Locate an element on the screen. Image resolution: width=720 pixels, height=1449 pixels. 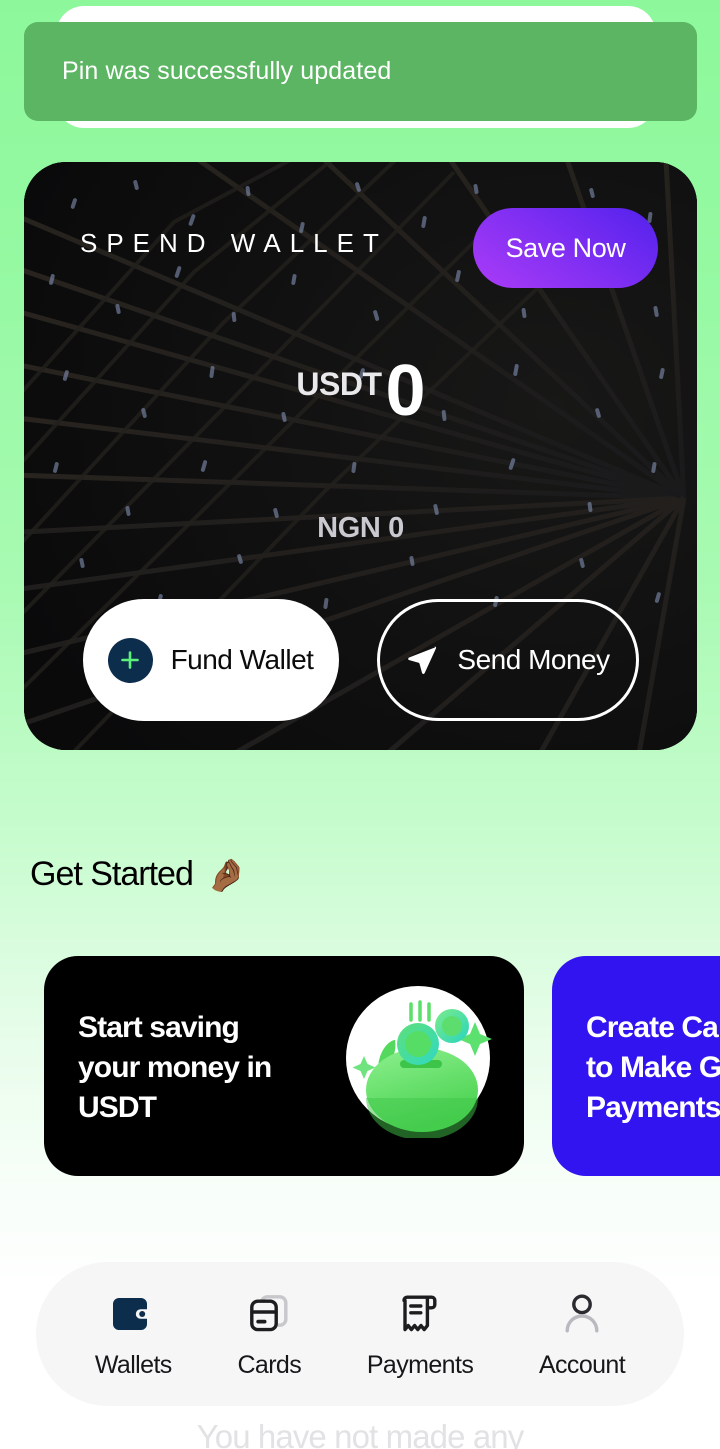
nav-item-cards: Cards is located at coordinates (269, 1334).